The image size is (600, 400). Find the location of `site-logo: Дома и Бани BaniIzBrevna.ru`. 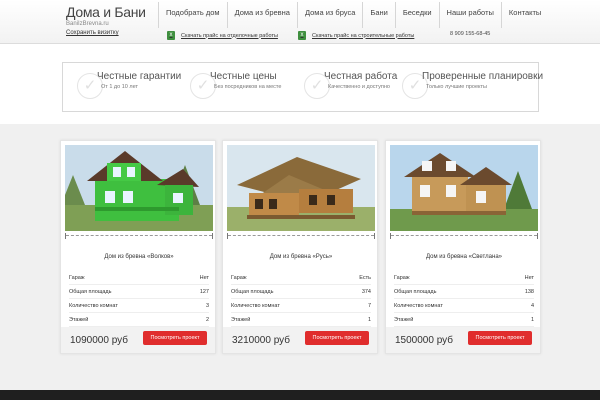

site-logo: Дома и Бани BaniIzBrevna.ru is located at coordinates (106, 15).